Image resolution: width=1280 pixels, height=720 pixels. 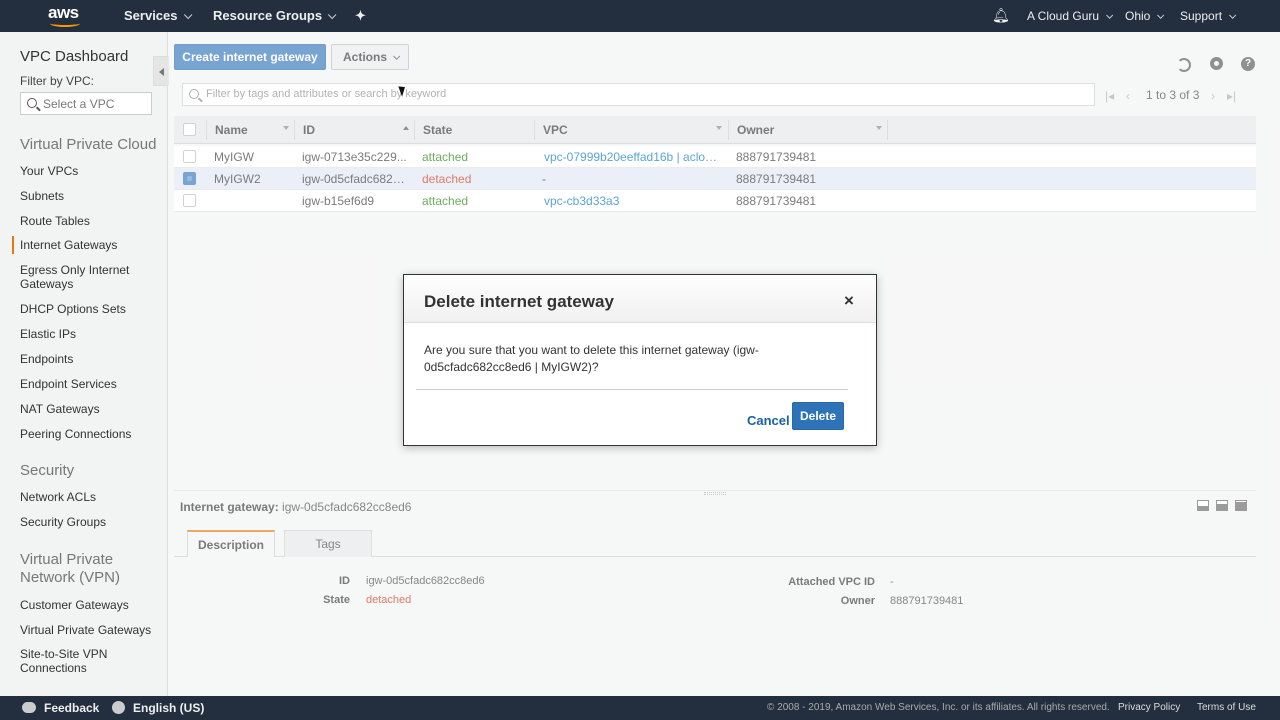 I want to click on delete-button: Delete, so click(x=818, y=416).